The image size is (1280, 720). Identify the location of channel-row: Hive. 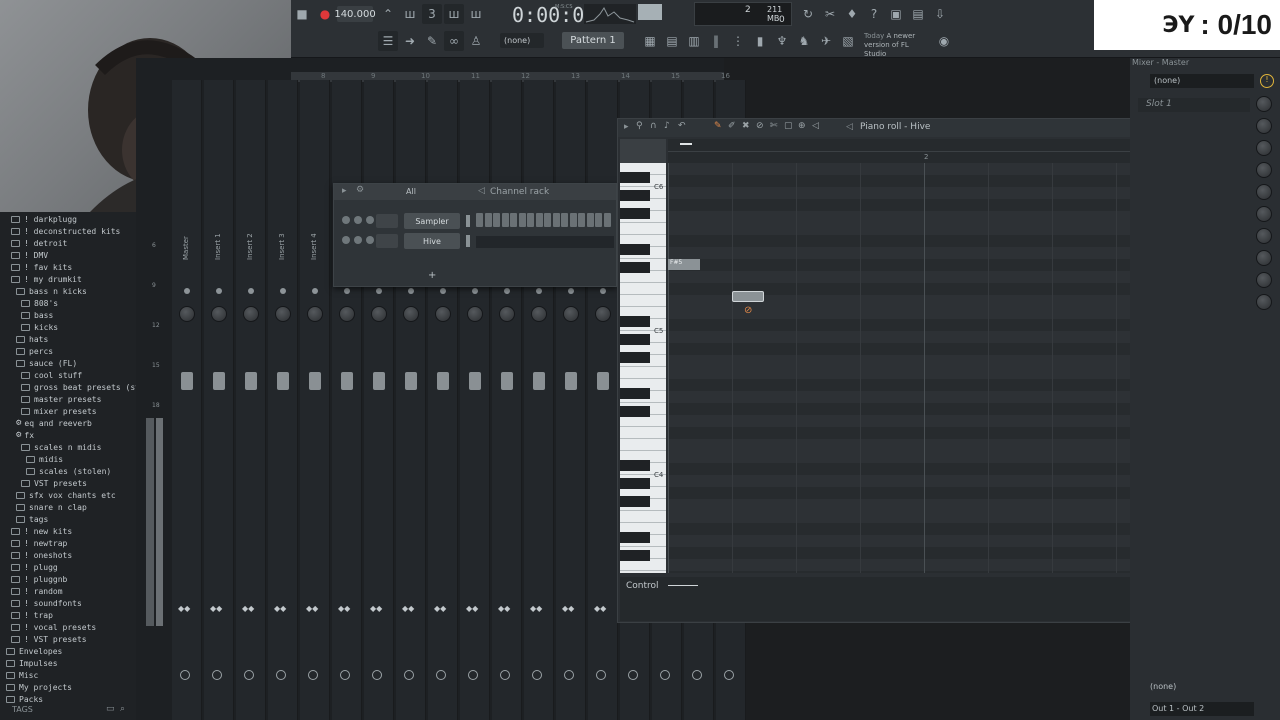
(475, 241).